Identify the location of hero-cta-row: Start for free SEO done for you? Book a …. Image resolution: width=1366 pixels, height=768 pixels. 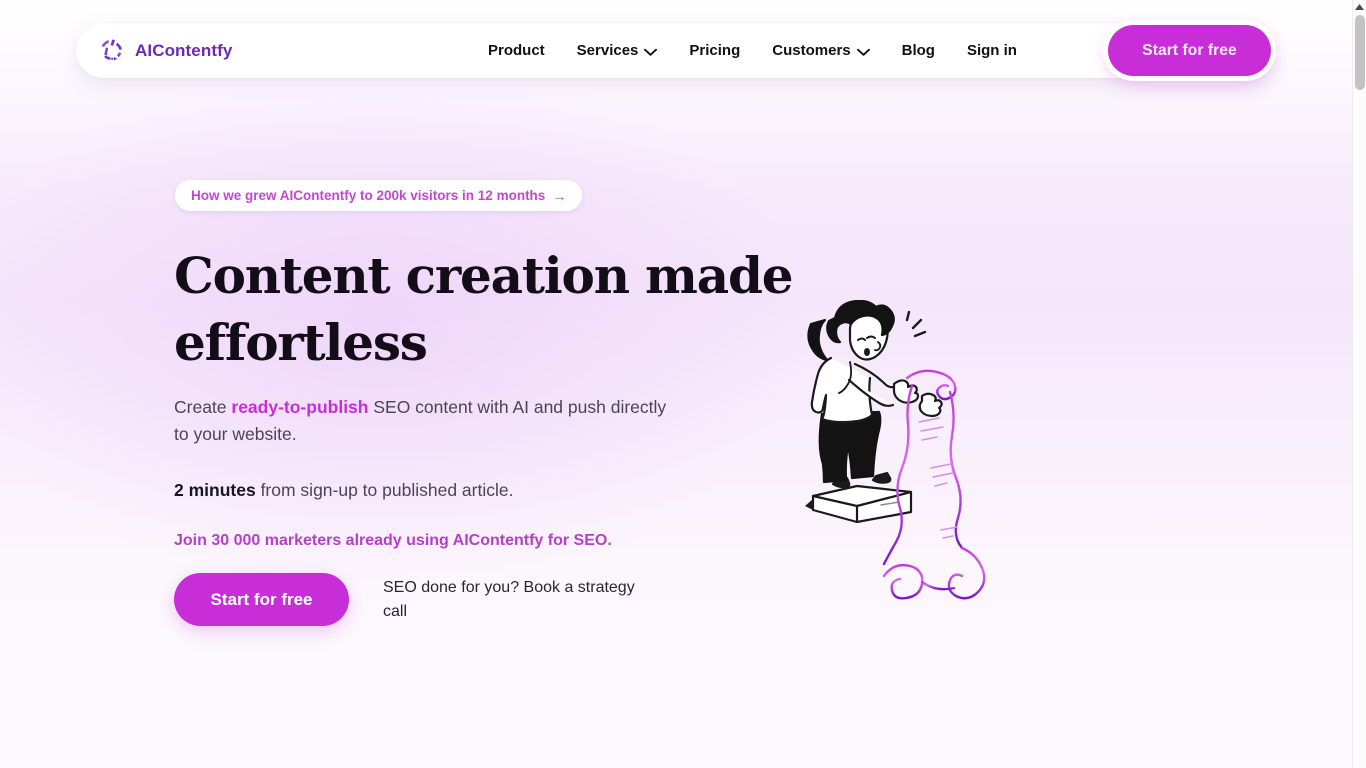
(413, 599).